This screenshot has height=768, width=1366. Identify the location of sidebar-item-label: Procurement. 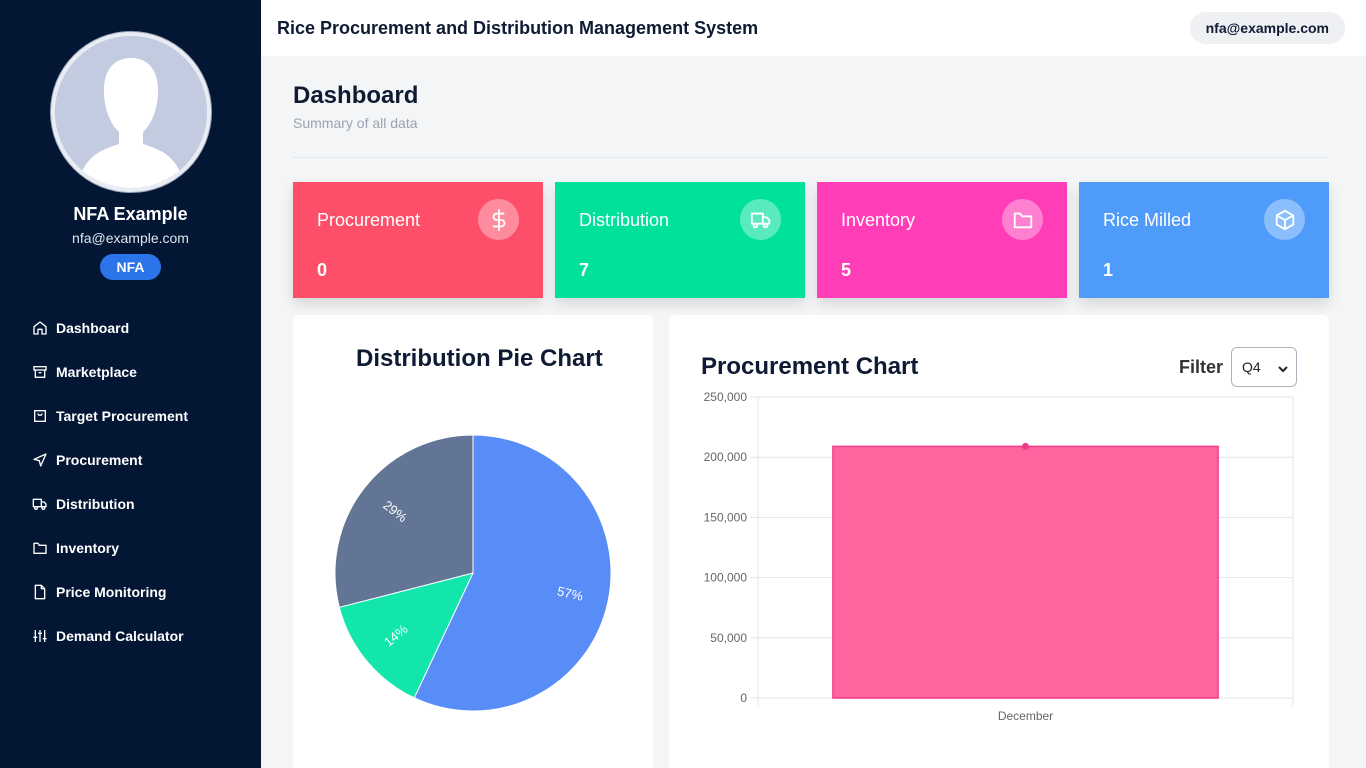
(99, 460).